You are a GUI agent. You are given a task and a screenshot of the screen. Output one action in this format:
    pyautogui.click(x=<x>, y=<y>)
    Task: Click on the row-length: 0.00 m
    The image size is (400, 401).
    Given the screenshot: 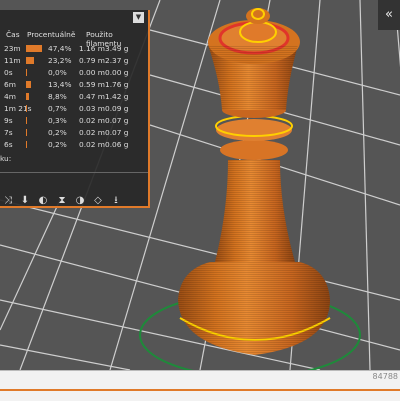 What is the action you would take?
    pyautogui.click(x=92, y=72)
    